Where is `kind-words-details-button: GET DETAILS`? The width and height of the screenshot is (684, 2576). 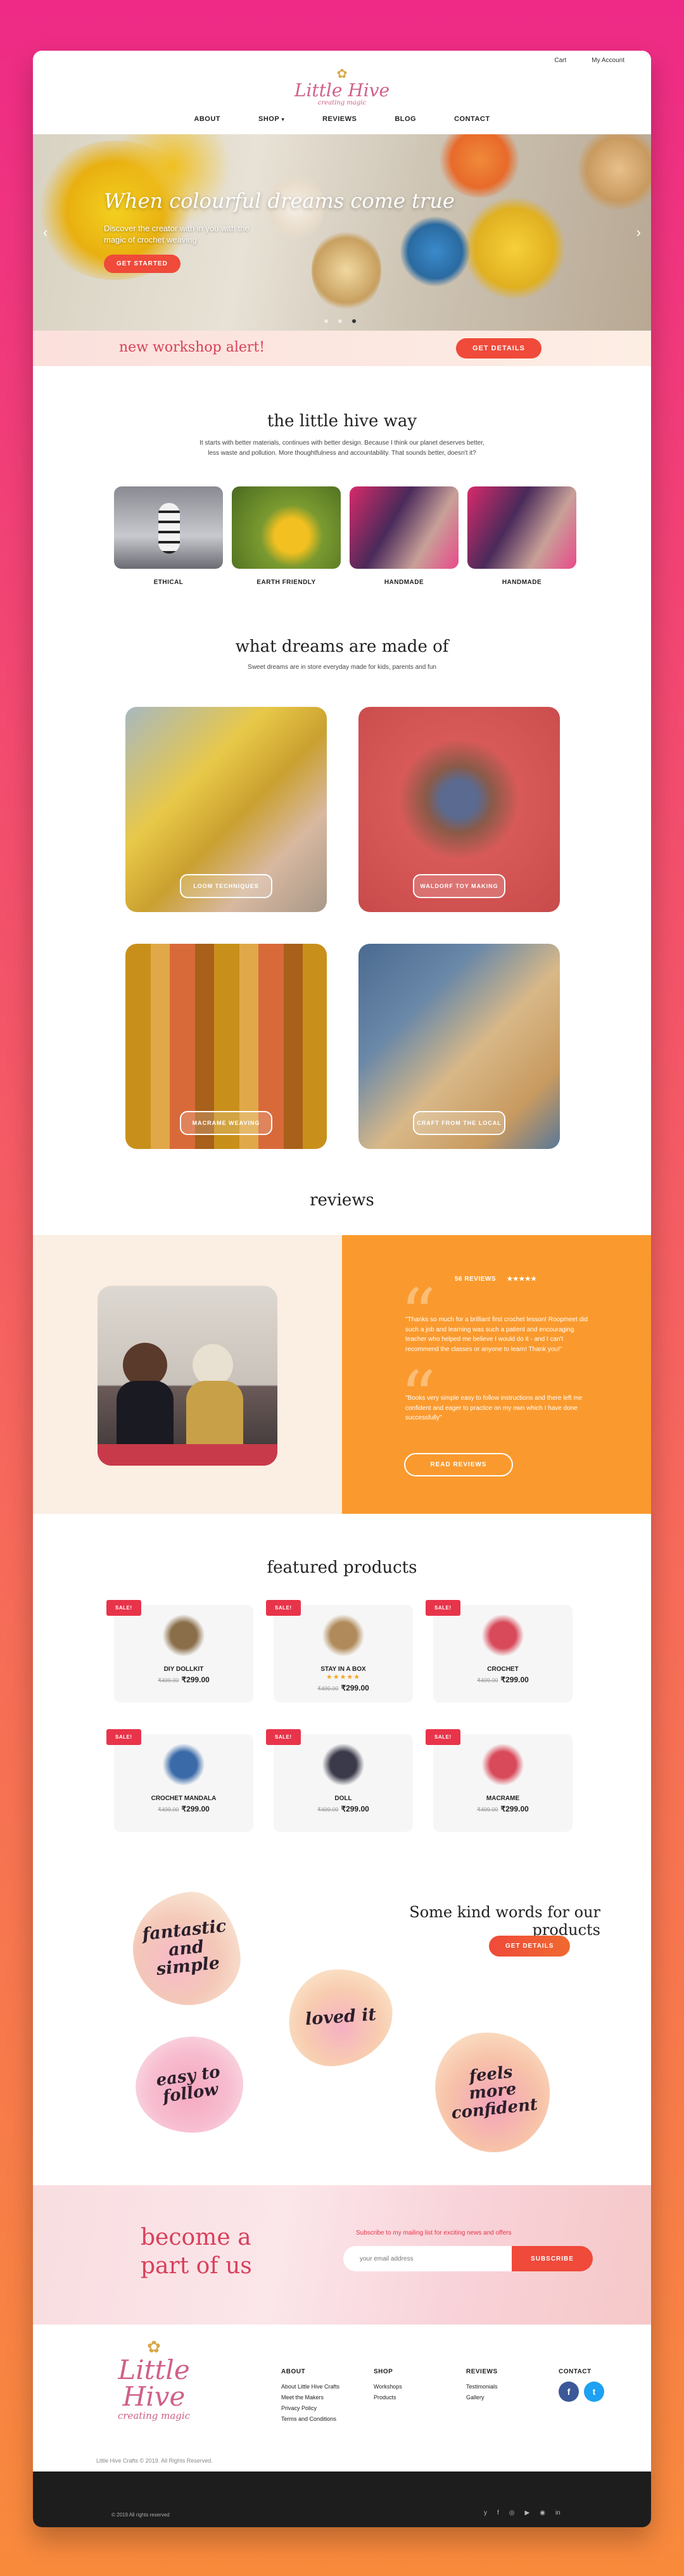
kind-words-details-button: GET DETAILS is located at coordinates (530, 1946).